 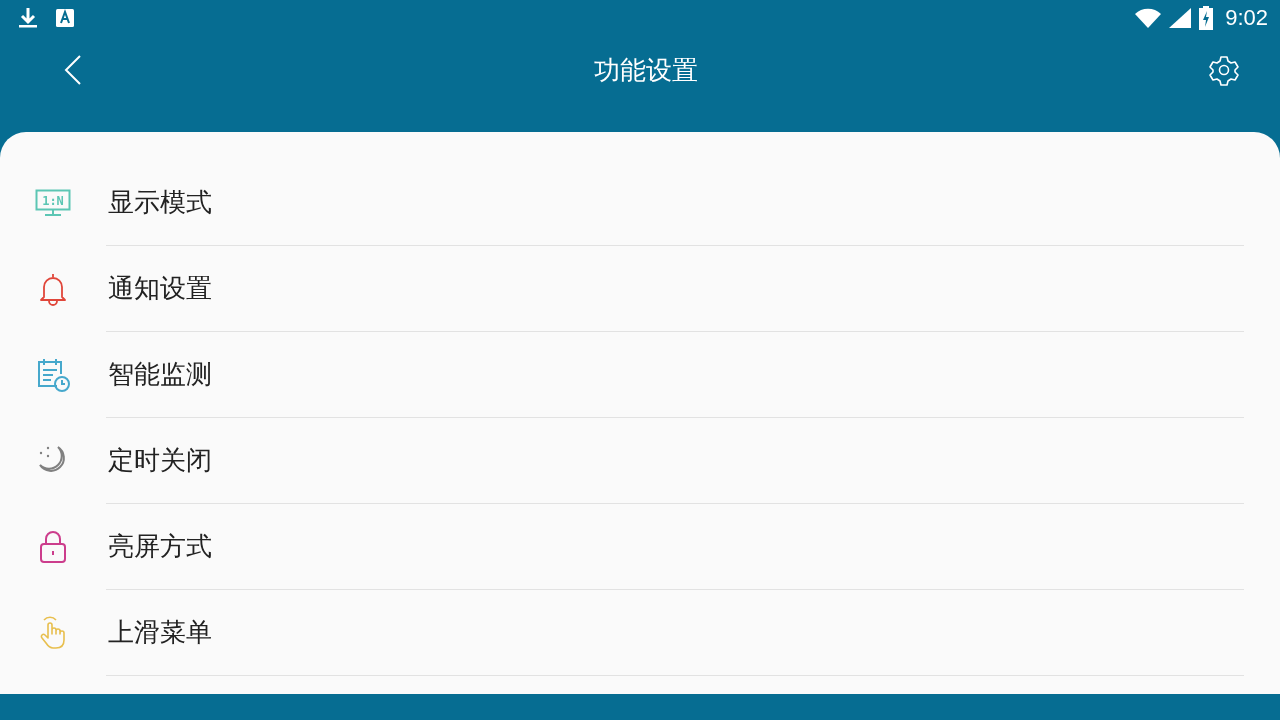 I want to click on battery-charging-icon, so click(x=1206, y=18).